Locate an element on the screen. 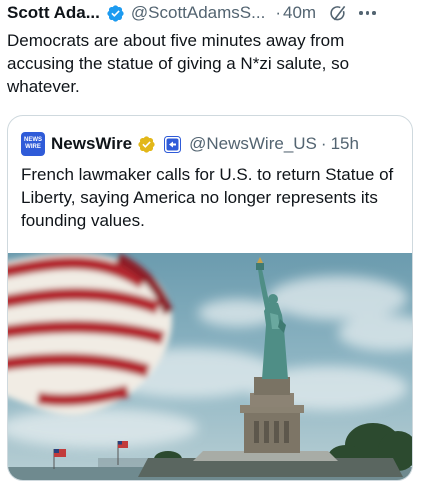 This screenshot has width=423, height=491. avatar-text-line2: WIRE is located at coordinates (33, 147).